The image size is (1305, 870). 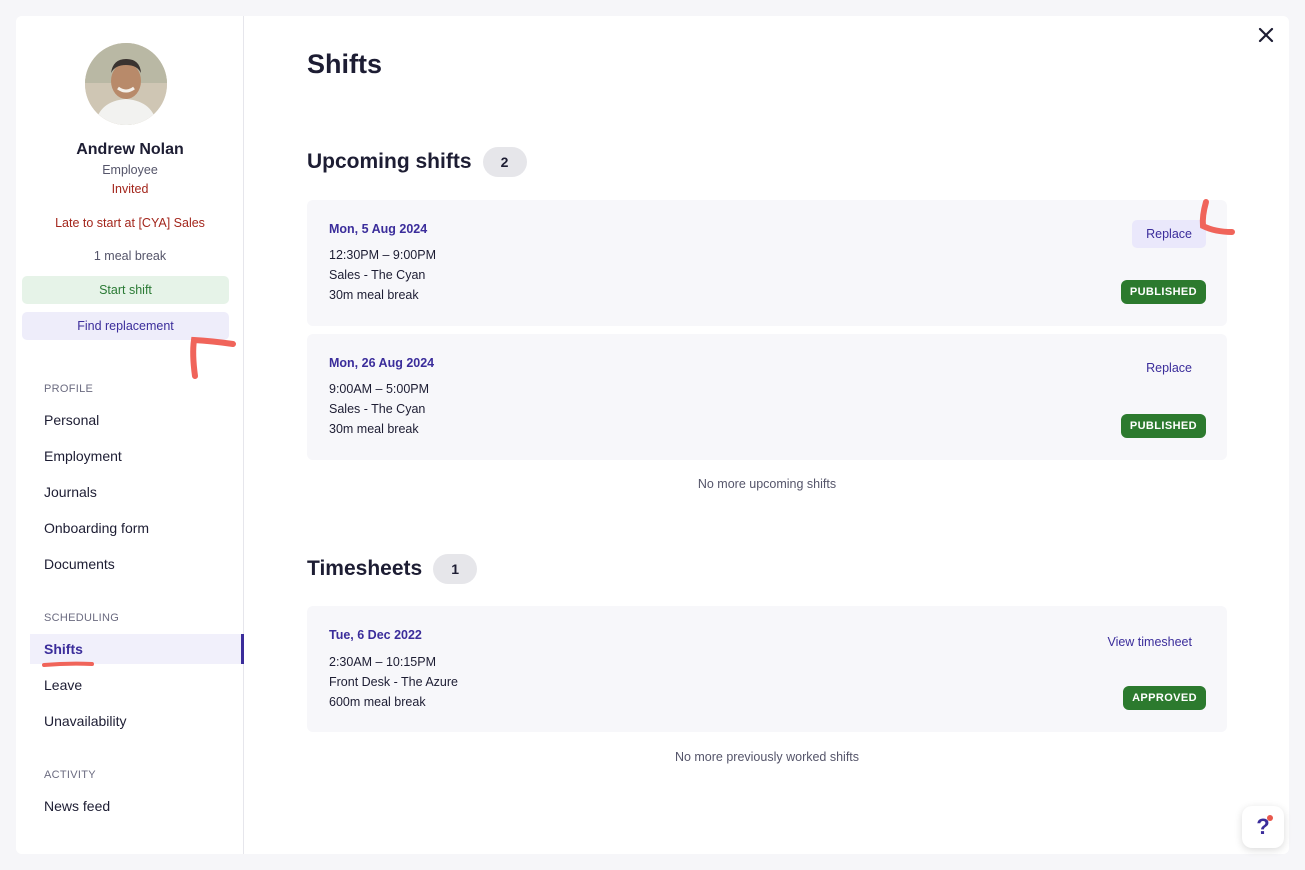 What do you see at coordinates (1263, 827) in the screenshot?
I see `help-button: ?` at bounding box center [1263, 827].